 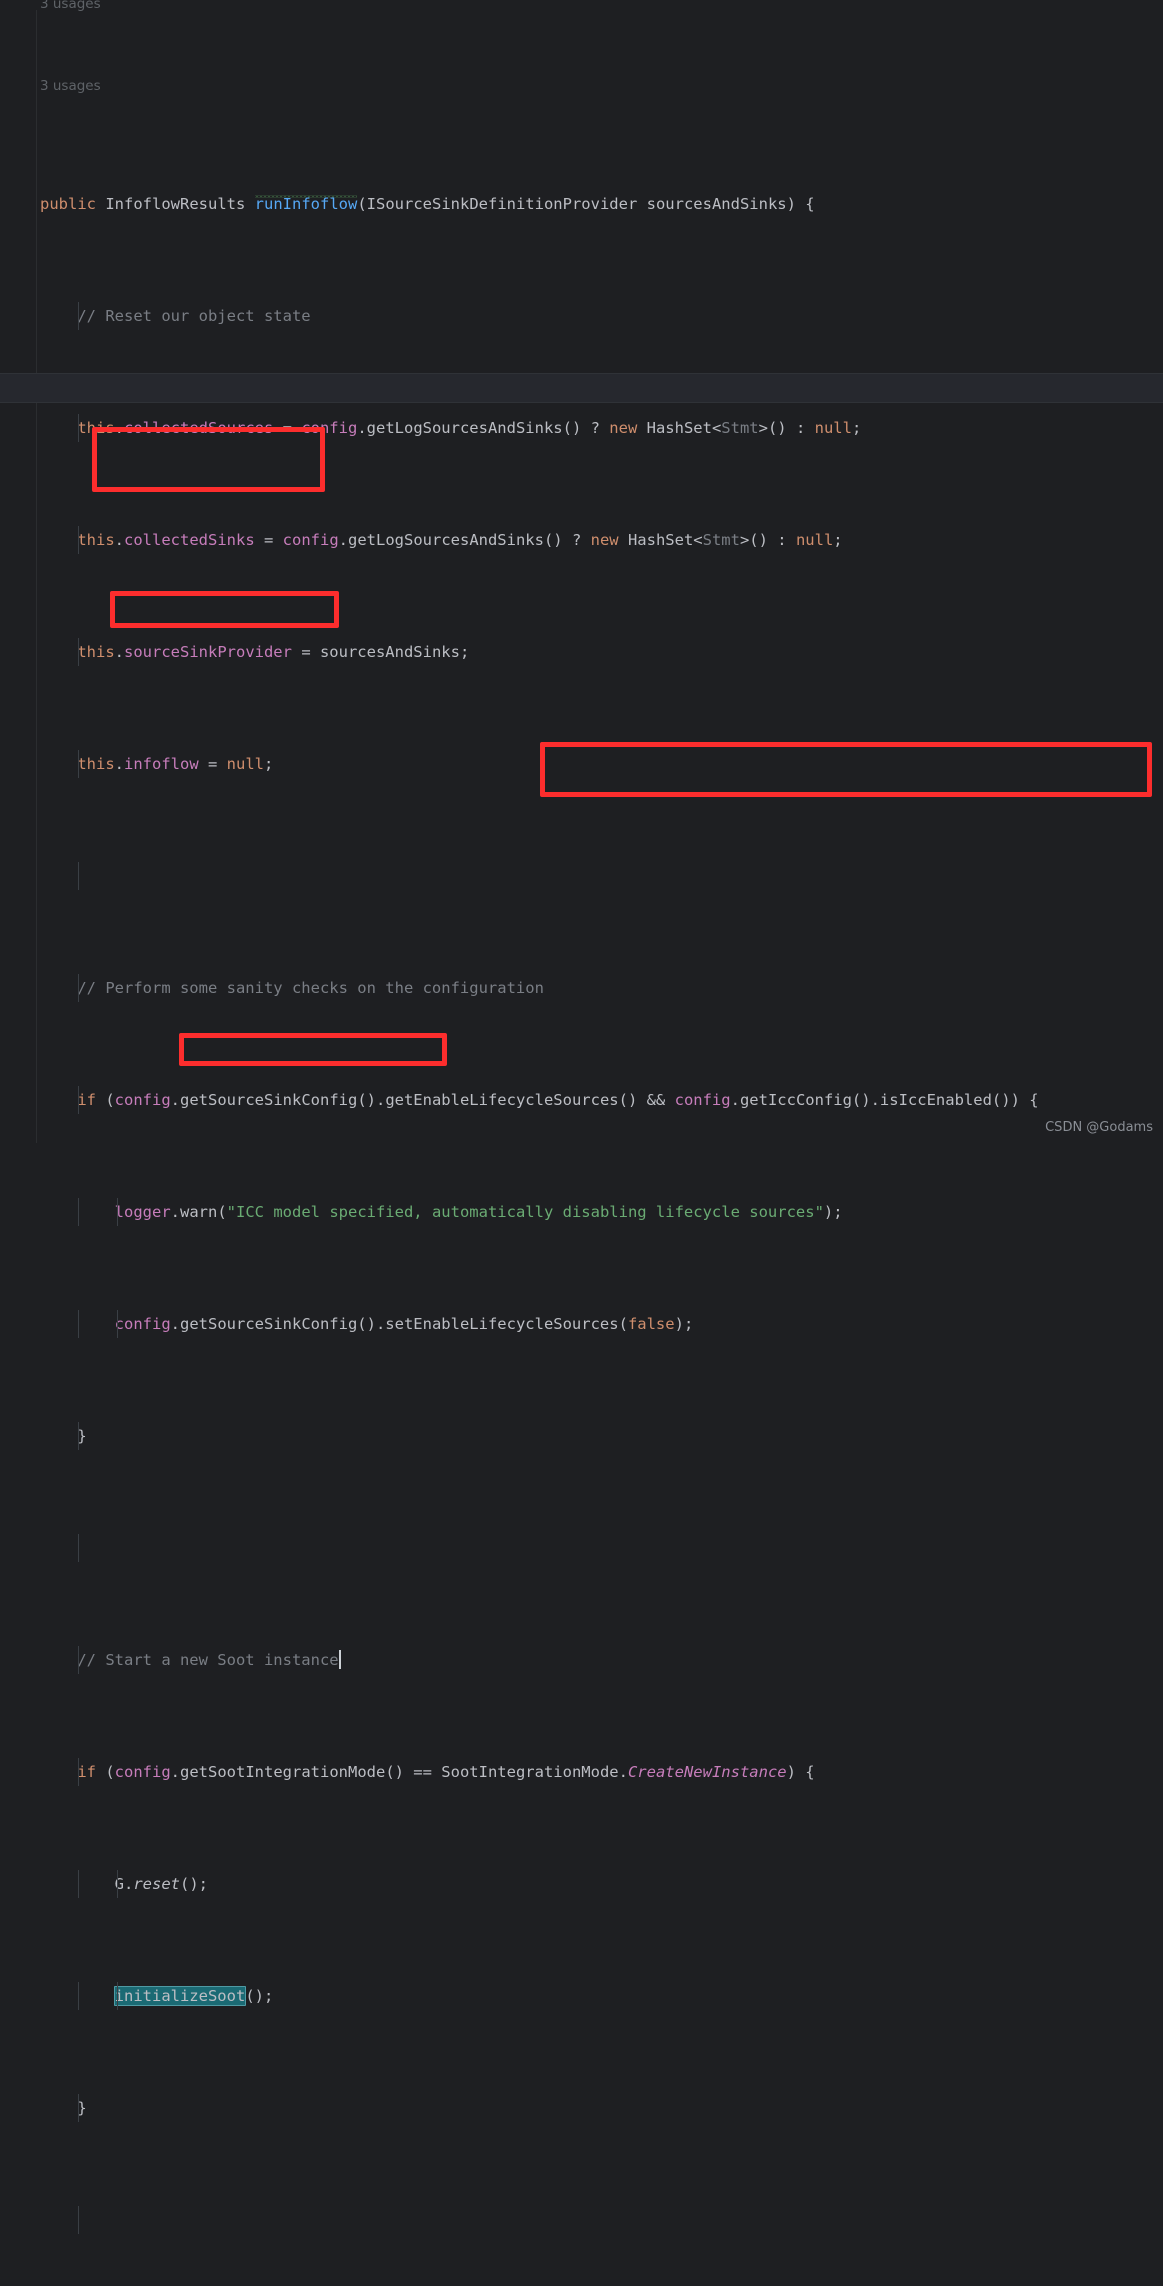 I want to click on code-line-12: }, so click(x=581, y=1436).